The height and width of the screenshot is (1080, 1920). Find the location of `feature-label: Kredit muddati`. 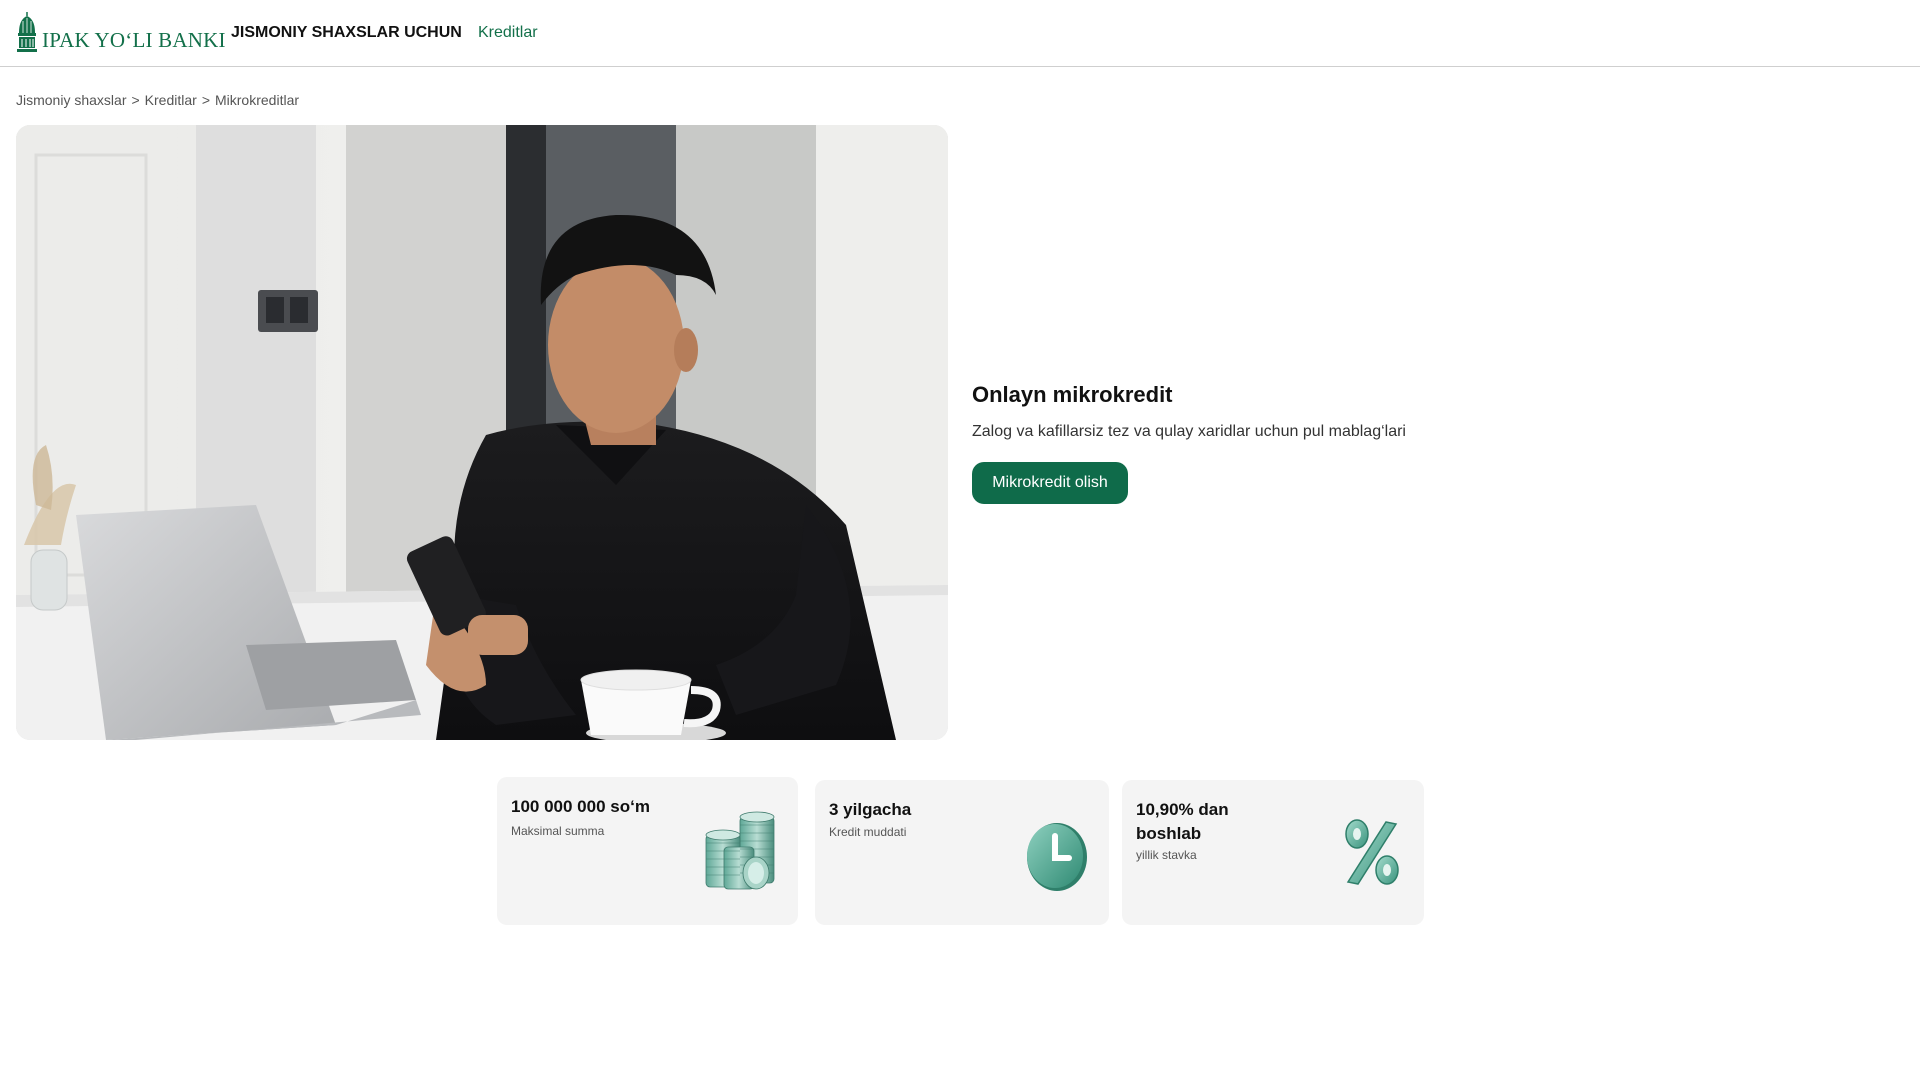

feature-label: Kredit muddati is located at coordinates (868, 832).